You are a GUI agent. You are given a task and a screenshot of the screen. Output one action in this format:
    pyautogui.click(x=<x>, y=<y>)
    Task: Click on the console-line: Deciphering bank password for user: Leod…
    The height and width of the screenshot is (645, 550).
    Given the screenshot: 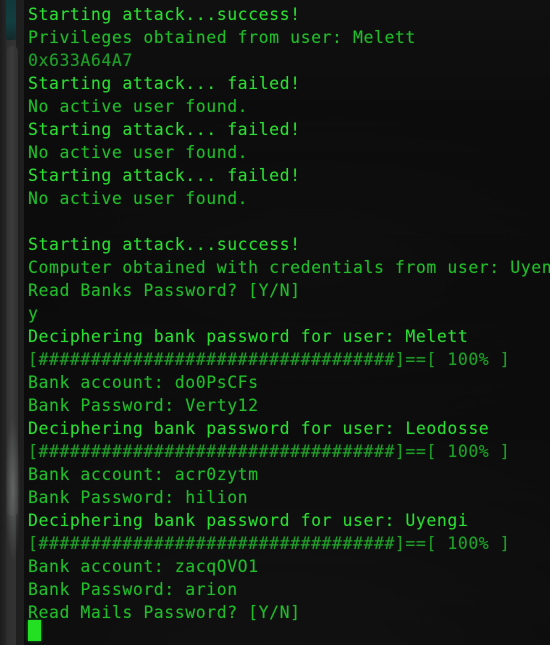 What is the action you would take?
    pyautogui.click(x=259, y=428)
    